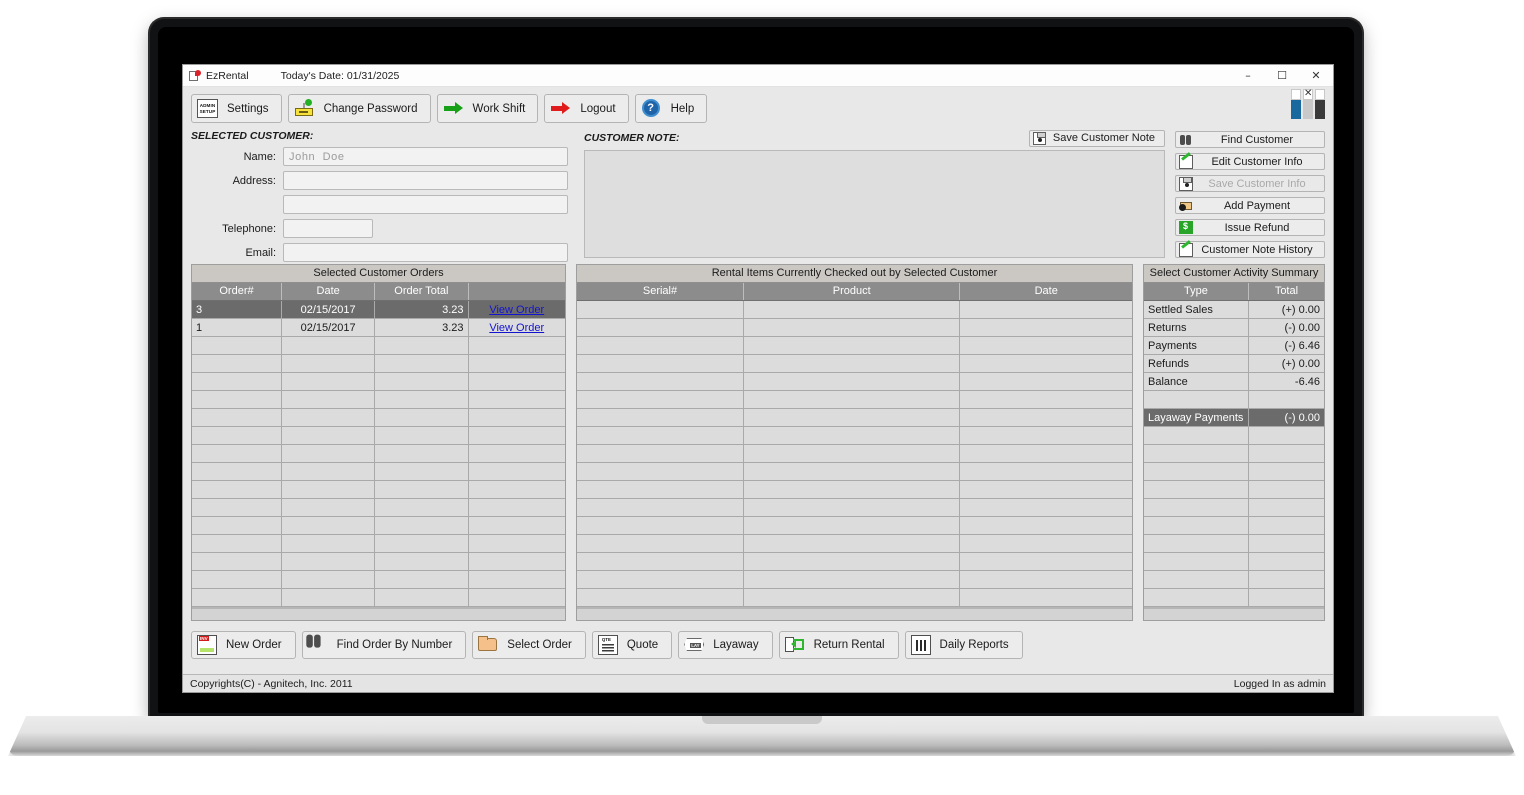  Describe the element at coordinates (1286, 381) in the screenshot. I see `summary-total-cell: -6.46` at that location.